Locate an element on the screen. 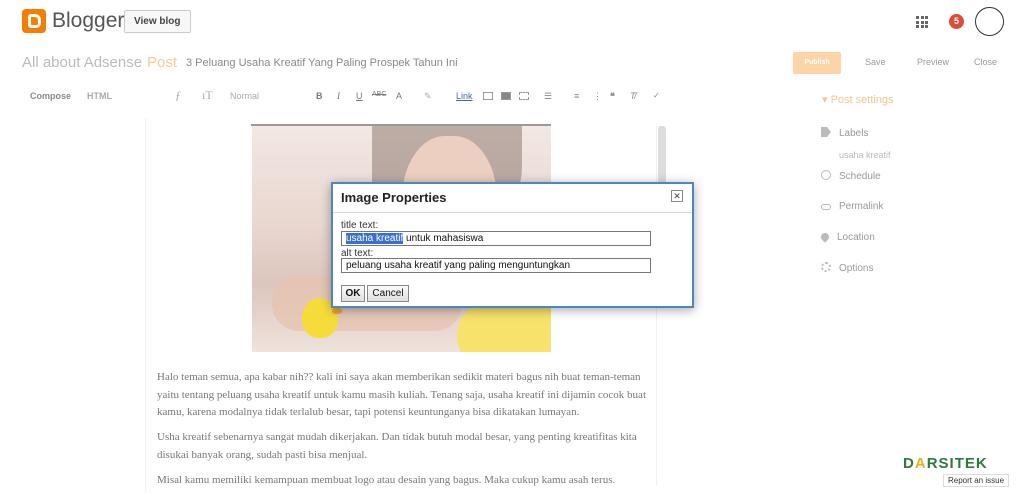 This screenshot has height=493, width=1024. font-family-icon: ƒ is located at coordinates (178, 95).